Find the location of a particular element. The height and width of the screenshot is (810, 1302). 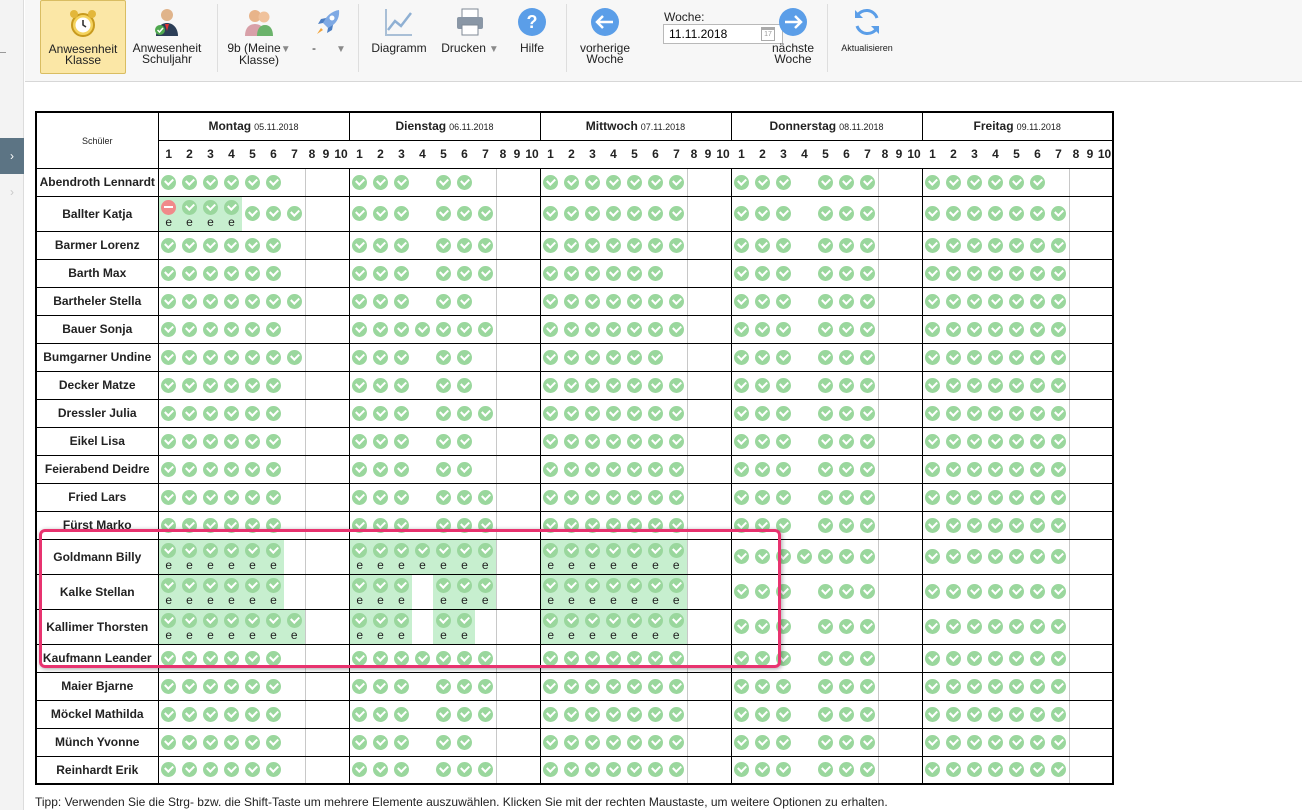

table-row: Münch Yvonne is located at coordinates (574, 742).